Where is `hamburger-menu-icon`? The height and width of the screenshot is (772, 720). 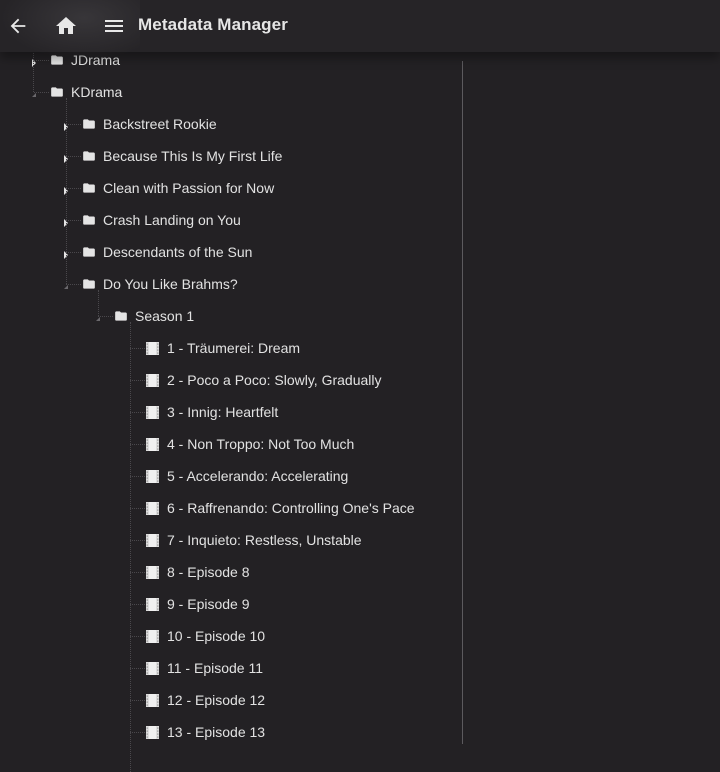
hamburger-menu-icon is located at coordinates (114, 26).